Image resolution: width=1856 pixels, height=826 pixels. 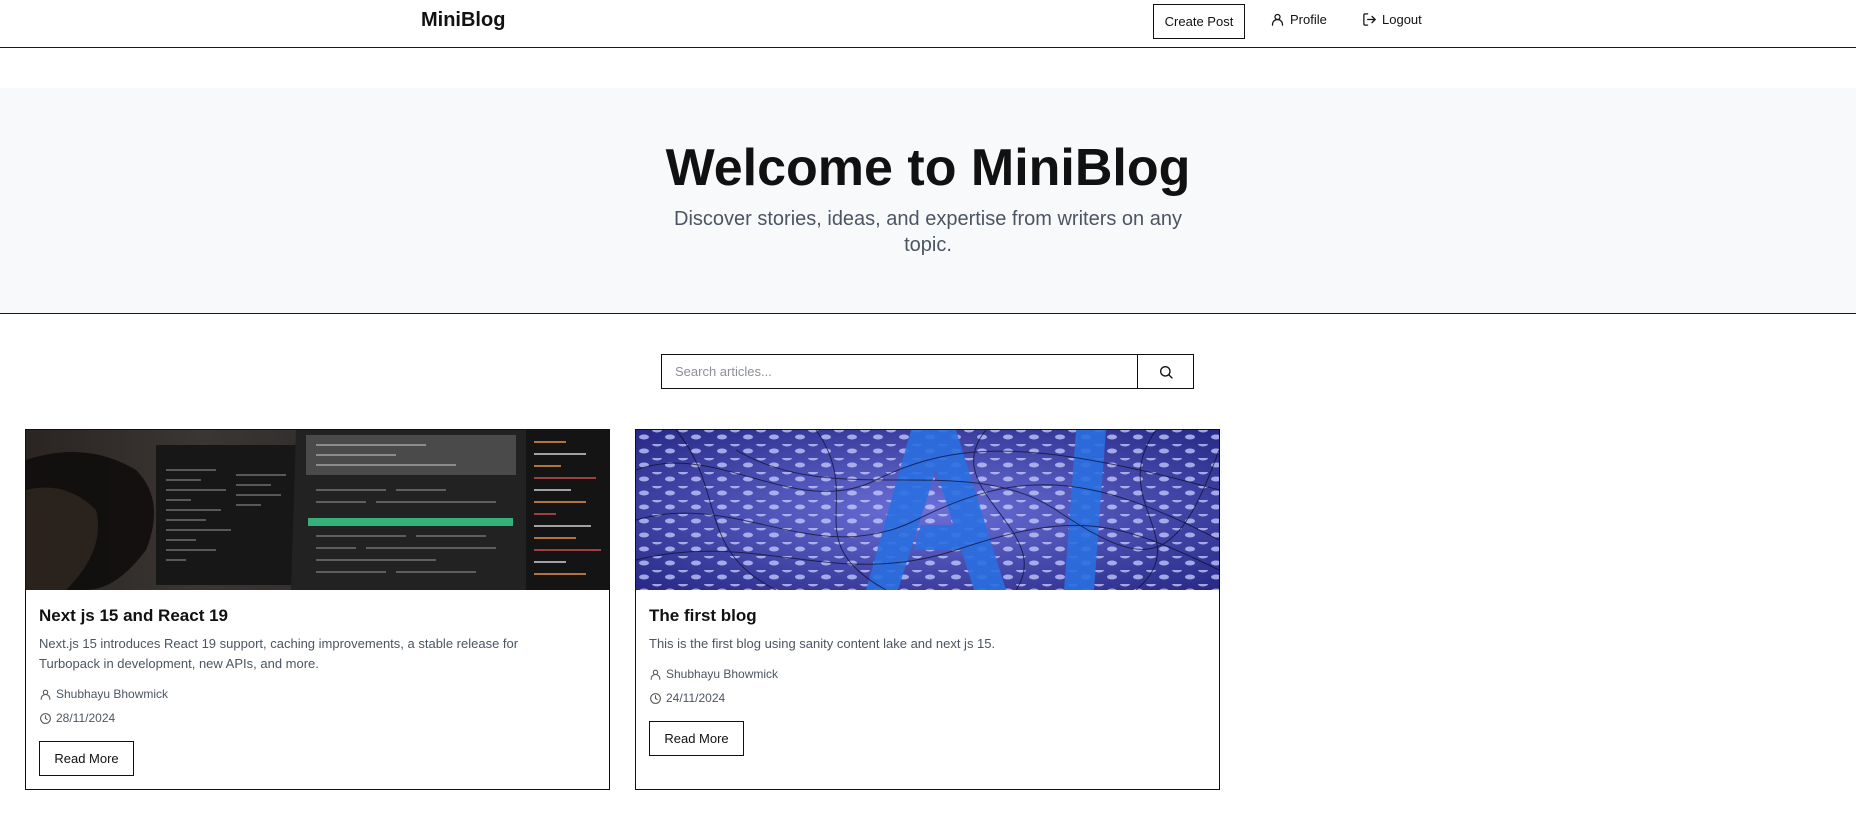 I want to click on create-post-button: Create Post, so click(x=1199, y=21).